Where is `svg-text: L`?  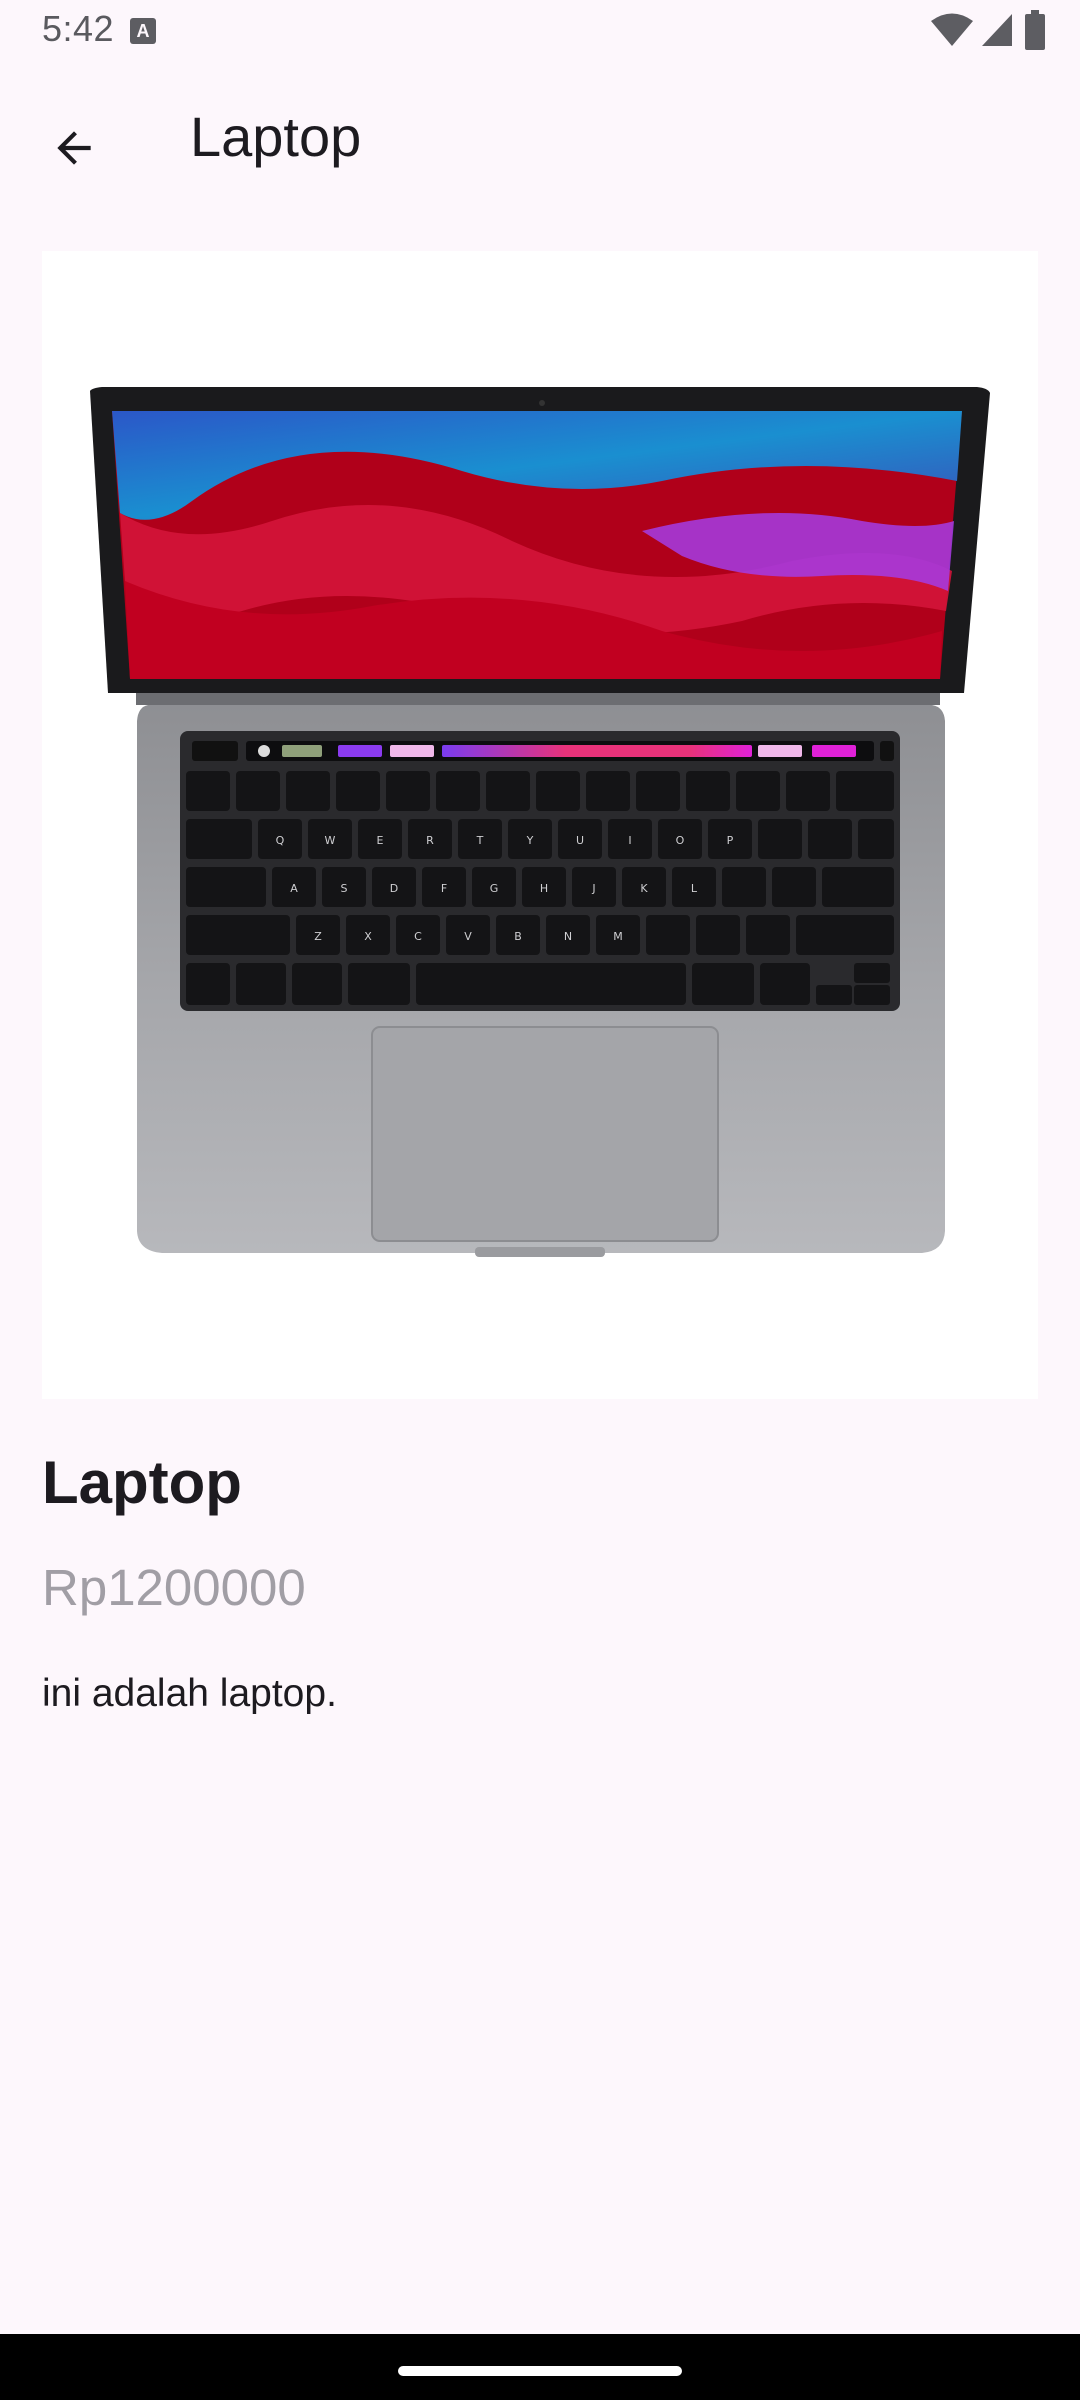 svg-text: L is located at coordinates (694, 888).